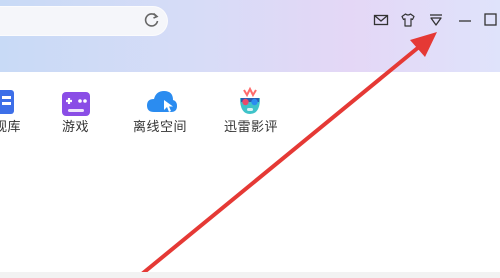  What do you see at coordinates (76, 104) in the screenshot?
I see `game-icon` at bounding box center [76, 104].